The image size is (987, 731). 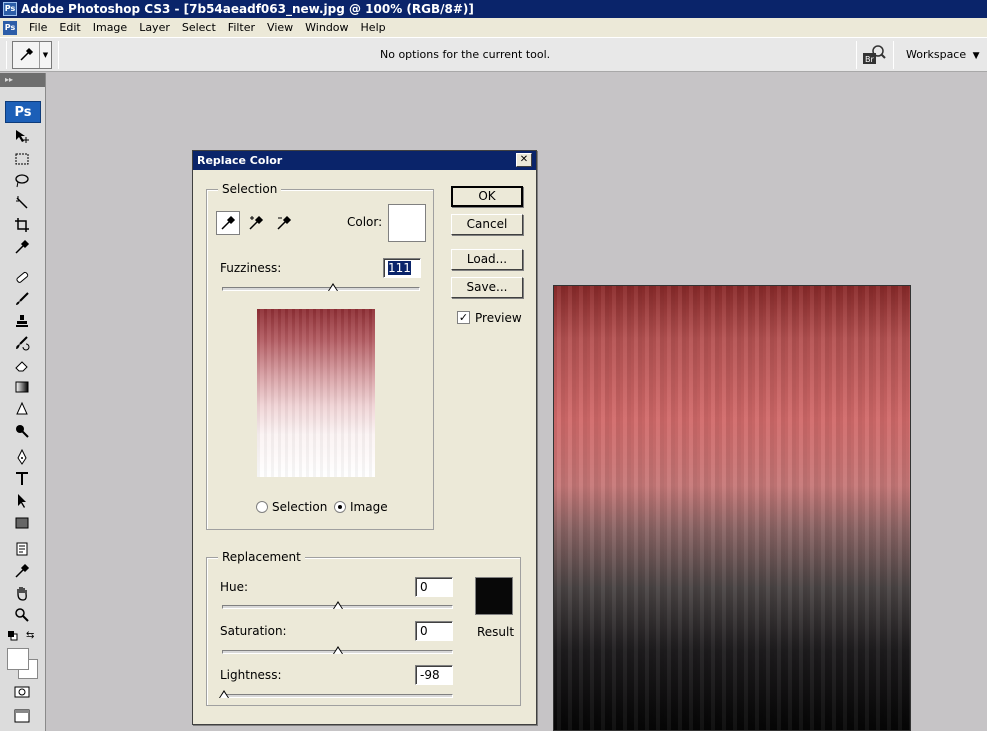 What do you see at coordinates (22, 159) in the screenshot?
I see `marquee-tool-icon` at bounding box center [22, 159].